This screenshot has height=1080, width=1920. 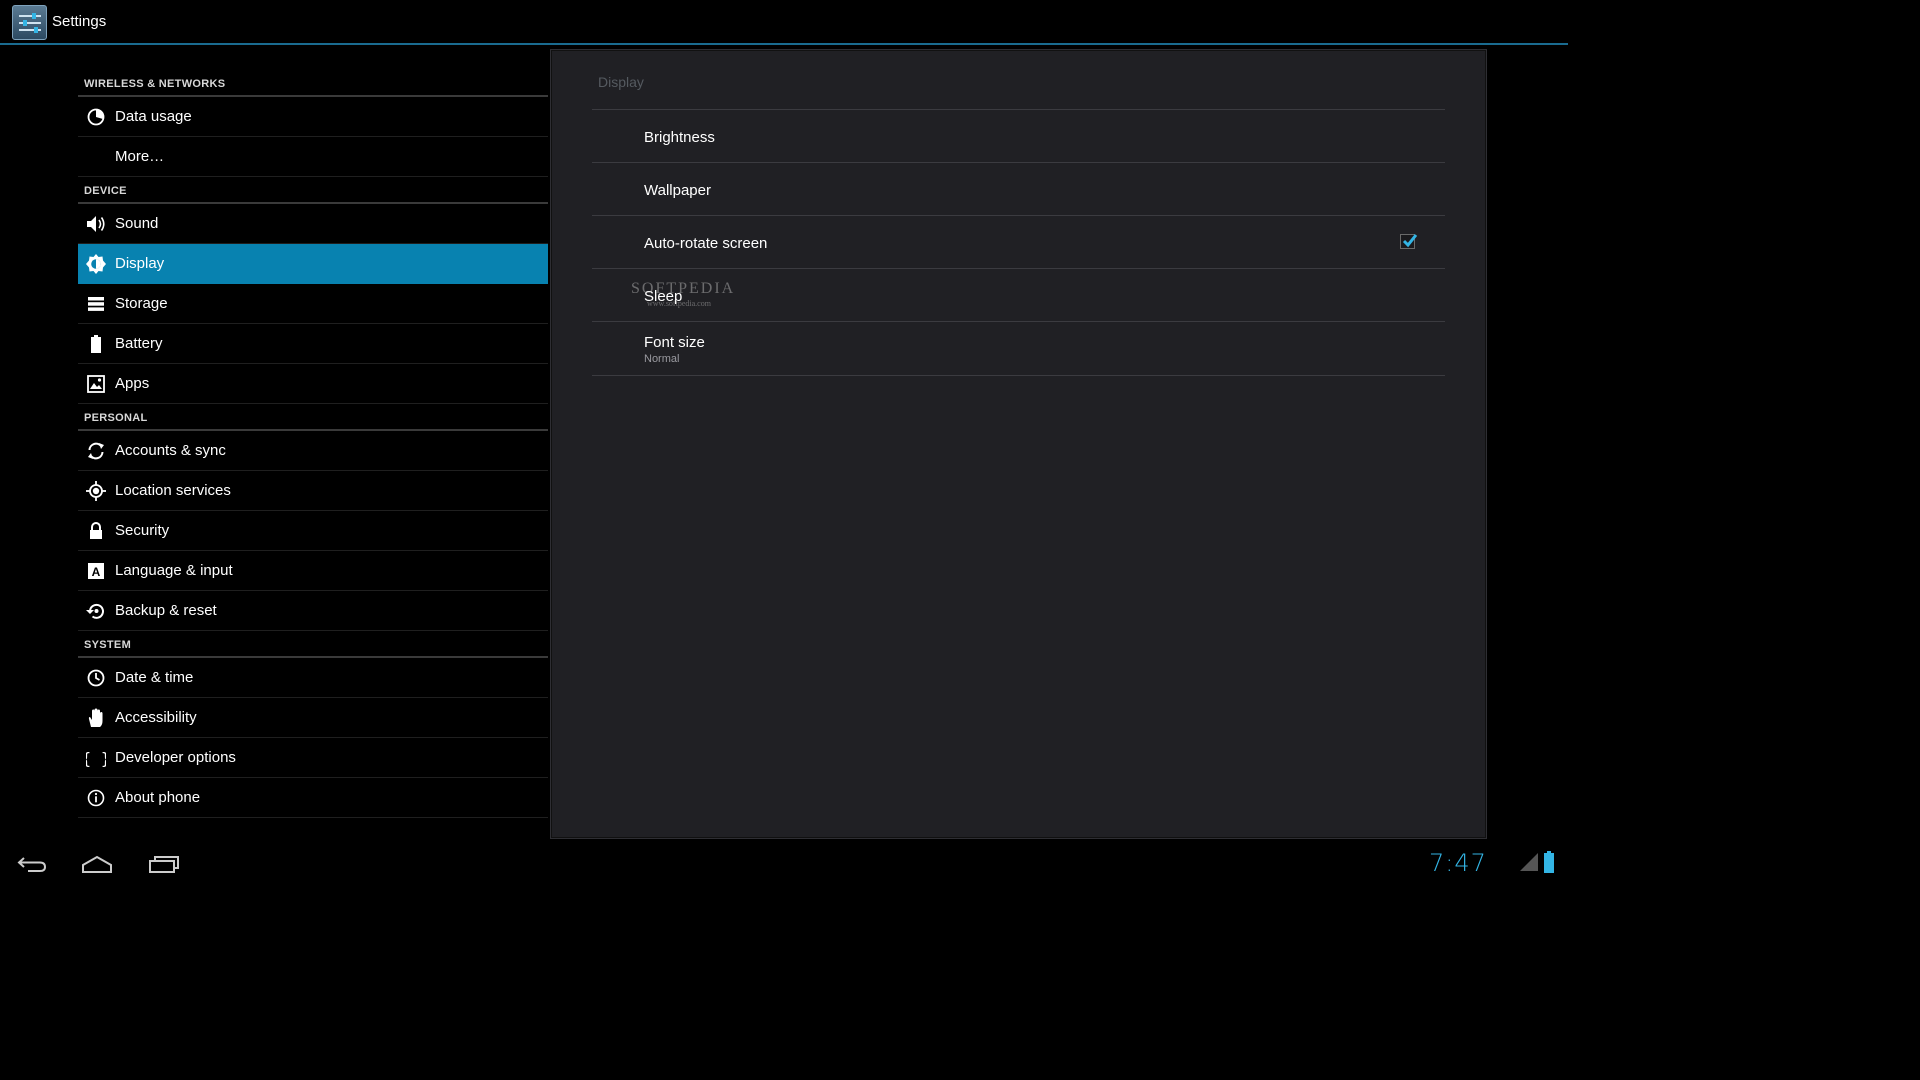 What do you see at coordinates (1458, 863) in the screenshot?
I see `status-clock: 7:47` at bounding box center [1458, 863].